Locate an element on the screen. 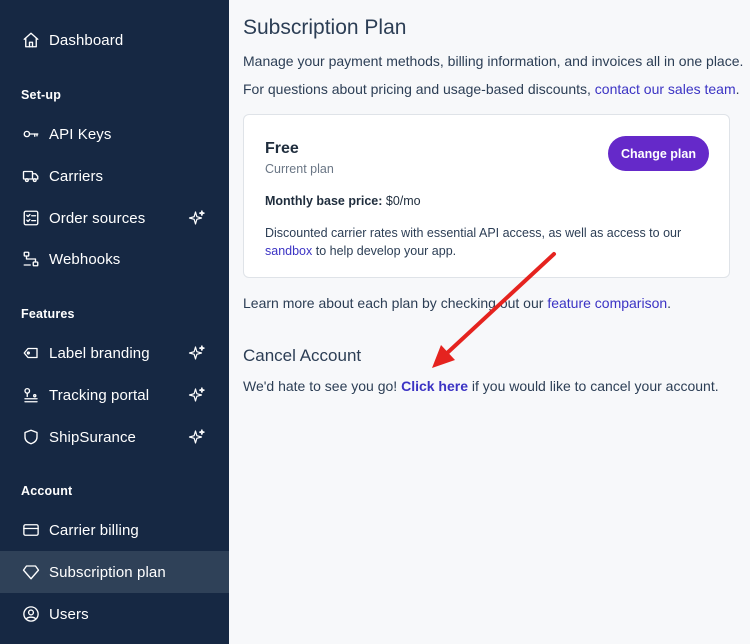 The height and width of the screenshot is (644, 750). sidebar-item-tracking-portal: Tracking portal is located at coordinates (114, 395).